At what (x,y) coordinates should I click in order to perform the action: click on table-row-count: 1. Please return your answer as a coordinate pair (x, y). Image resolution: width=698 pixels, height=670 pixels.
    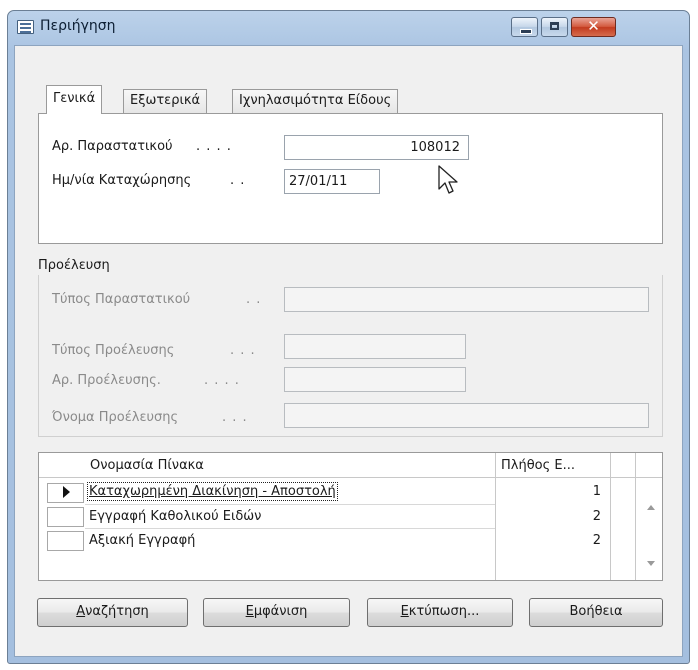
    Looking at the image, I should click on (581, 491).